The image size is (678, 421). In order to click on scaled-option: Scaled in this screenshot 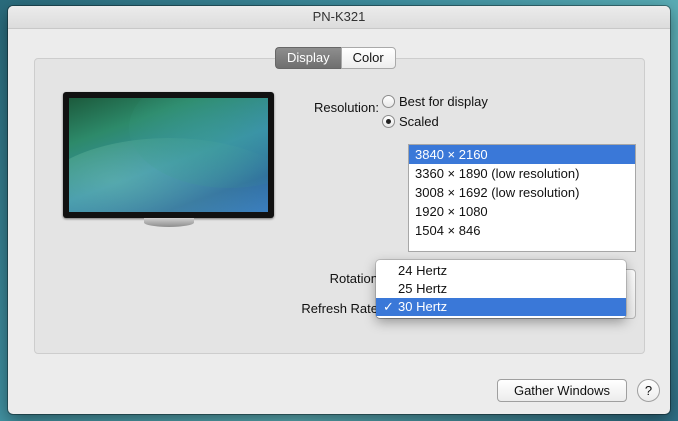, I will do `click(410, 121)`.